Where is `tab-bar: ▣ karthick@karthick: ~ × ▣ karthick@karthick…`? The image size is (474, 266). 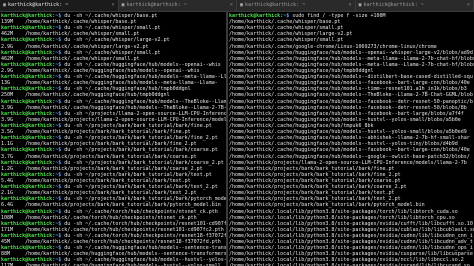
tab-bar: ▣ karthick@karthick: ~ × ▣ karthick@karthick… is located at coordinates (237, 6).